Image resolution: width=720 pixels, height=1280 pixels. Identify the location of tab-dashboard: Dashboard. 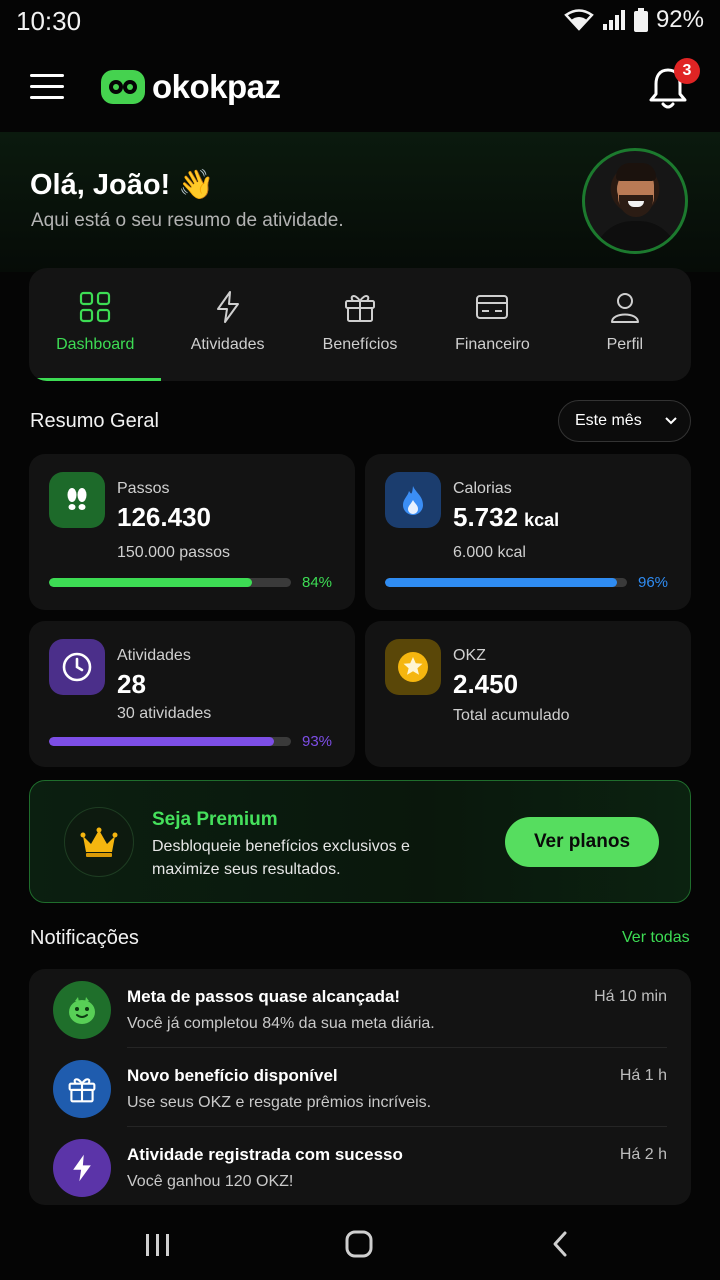
(95, 324).